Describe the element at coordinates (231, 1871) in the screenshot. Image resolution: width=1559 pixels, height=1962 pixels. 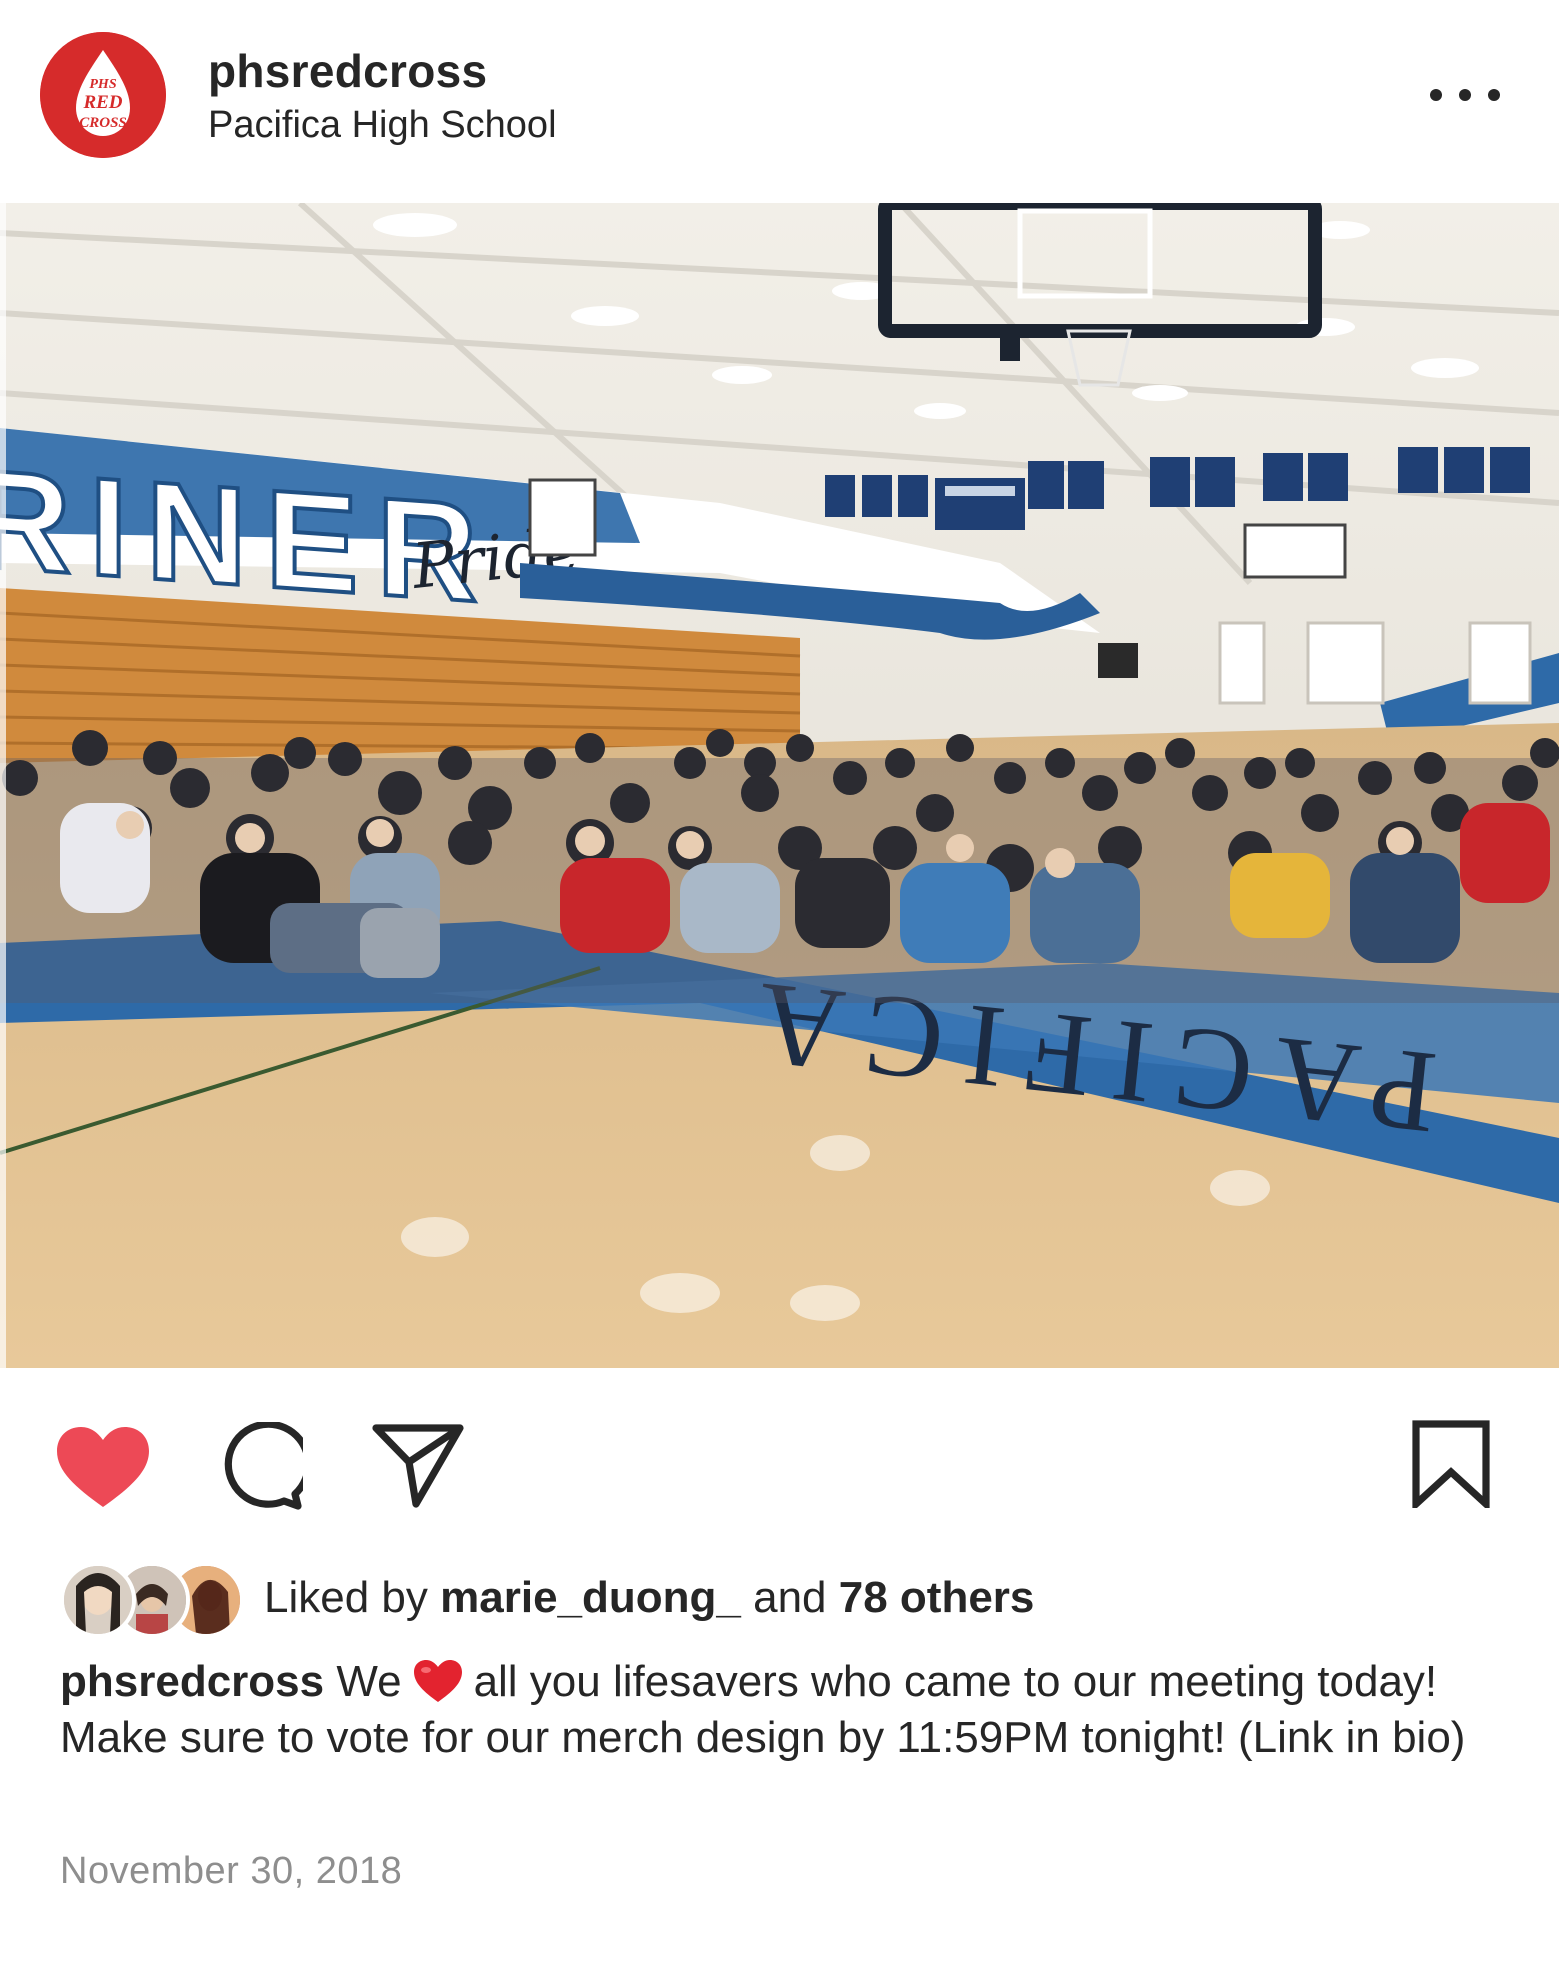
I see `post-date: November 30, 2018` at that location.